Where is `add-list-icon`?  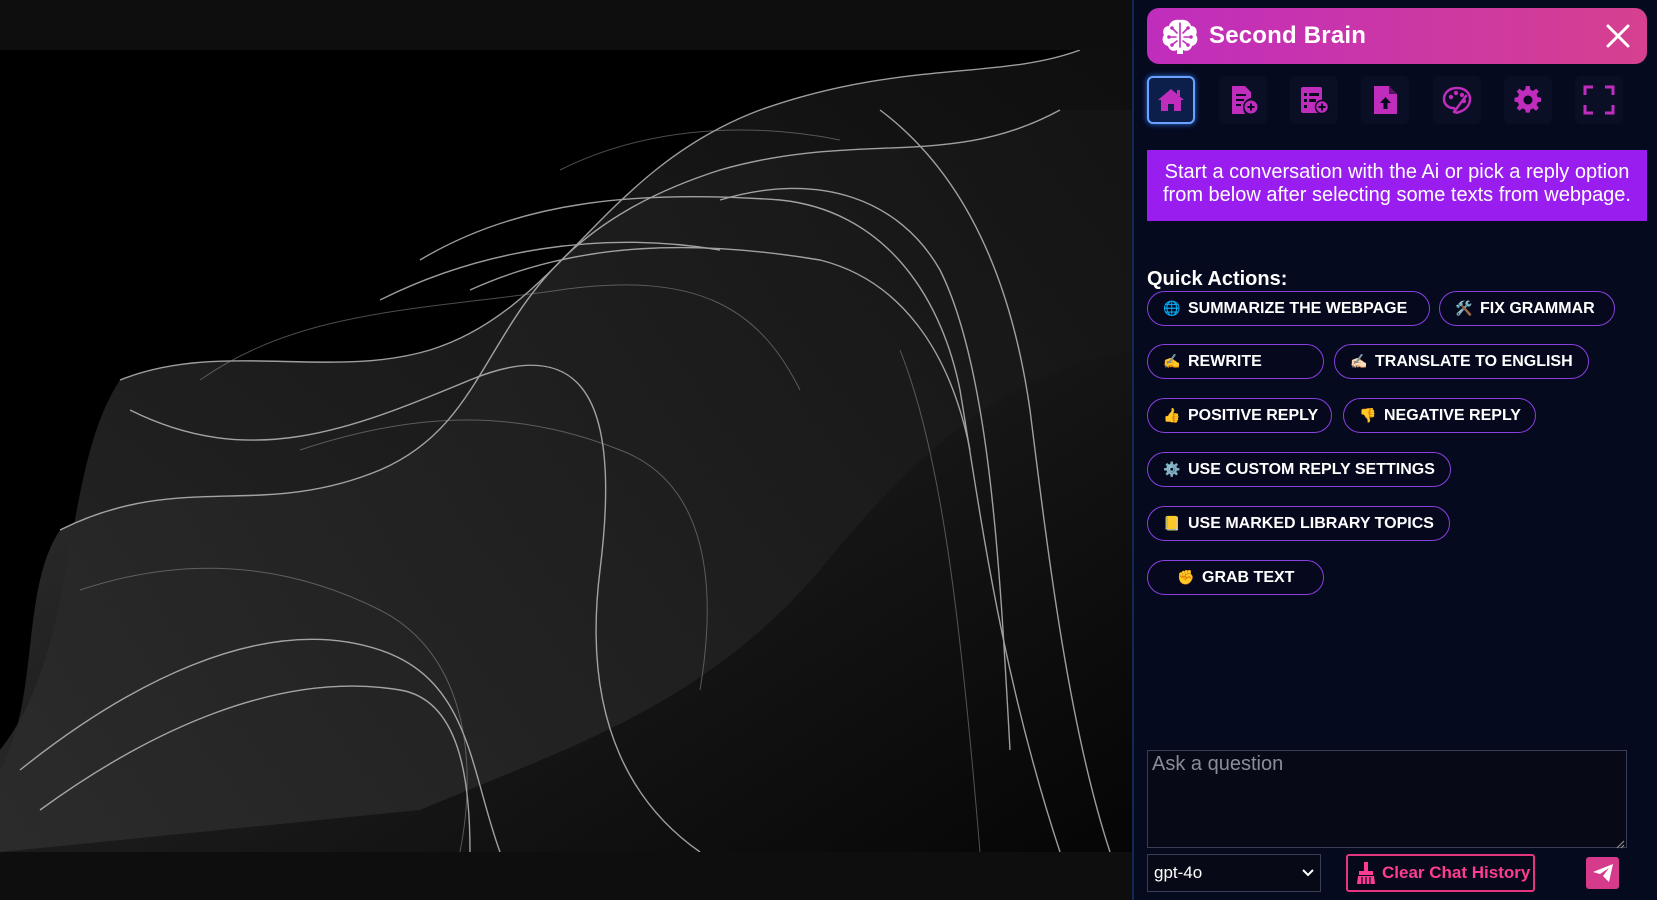 add-list-icon is located at coordinates (1315, 101).